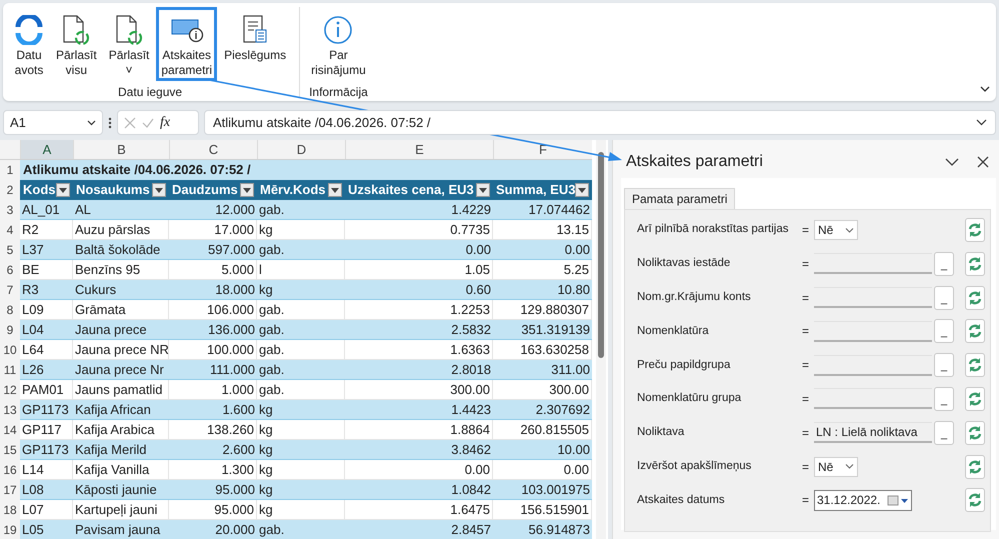 The image size is (999, 539). What do you see at coordinates (301, 350) in the screenshot?
I see `table-cell: gab.` at bounding box center [301, 350].